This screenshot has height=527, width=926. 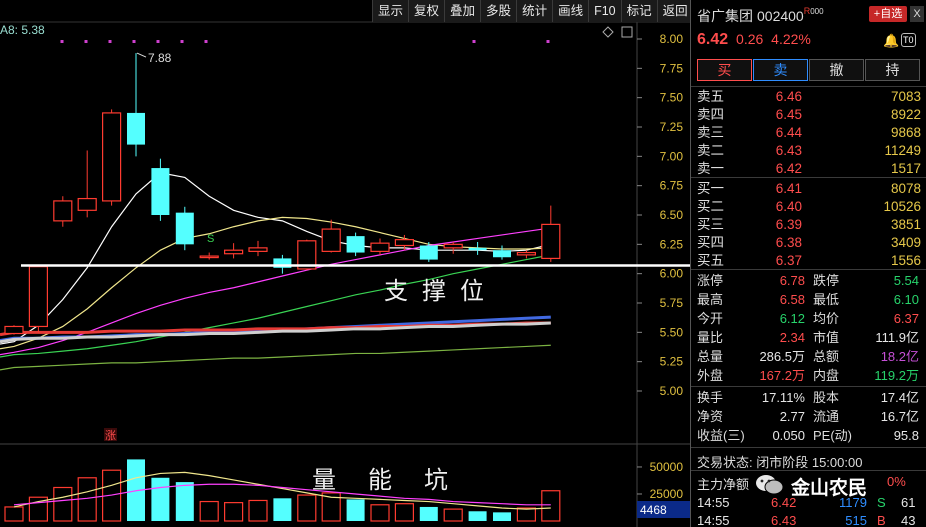 What do you see at coordinates (905, 260) in the screenshot?
I see `order-volume: 1556` at bounding box center [905, 260].